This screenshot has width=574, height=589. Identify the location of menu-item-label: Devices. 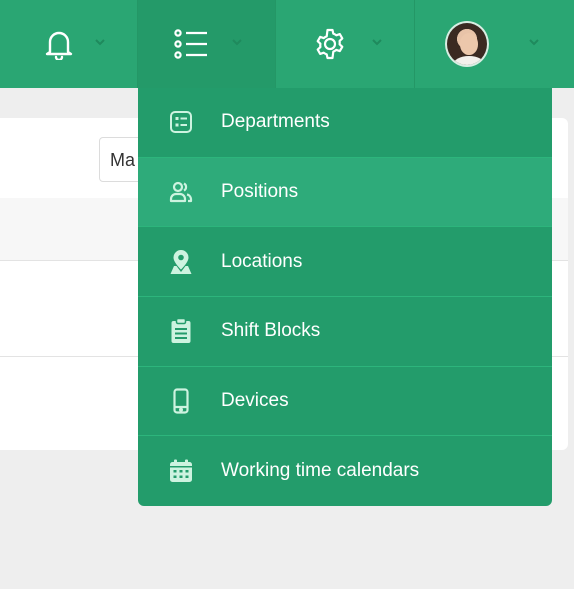
(255, 401).